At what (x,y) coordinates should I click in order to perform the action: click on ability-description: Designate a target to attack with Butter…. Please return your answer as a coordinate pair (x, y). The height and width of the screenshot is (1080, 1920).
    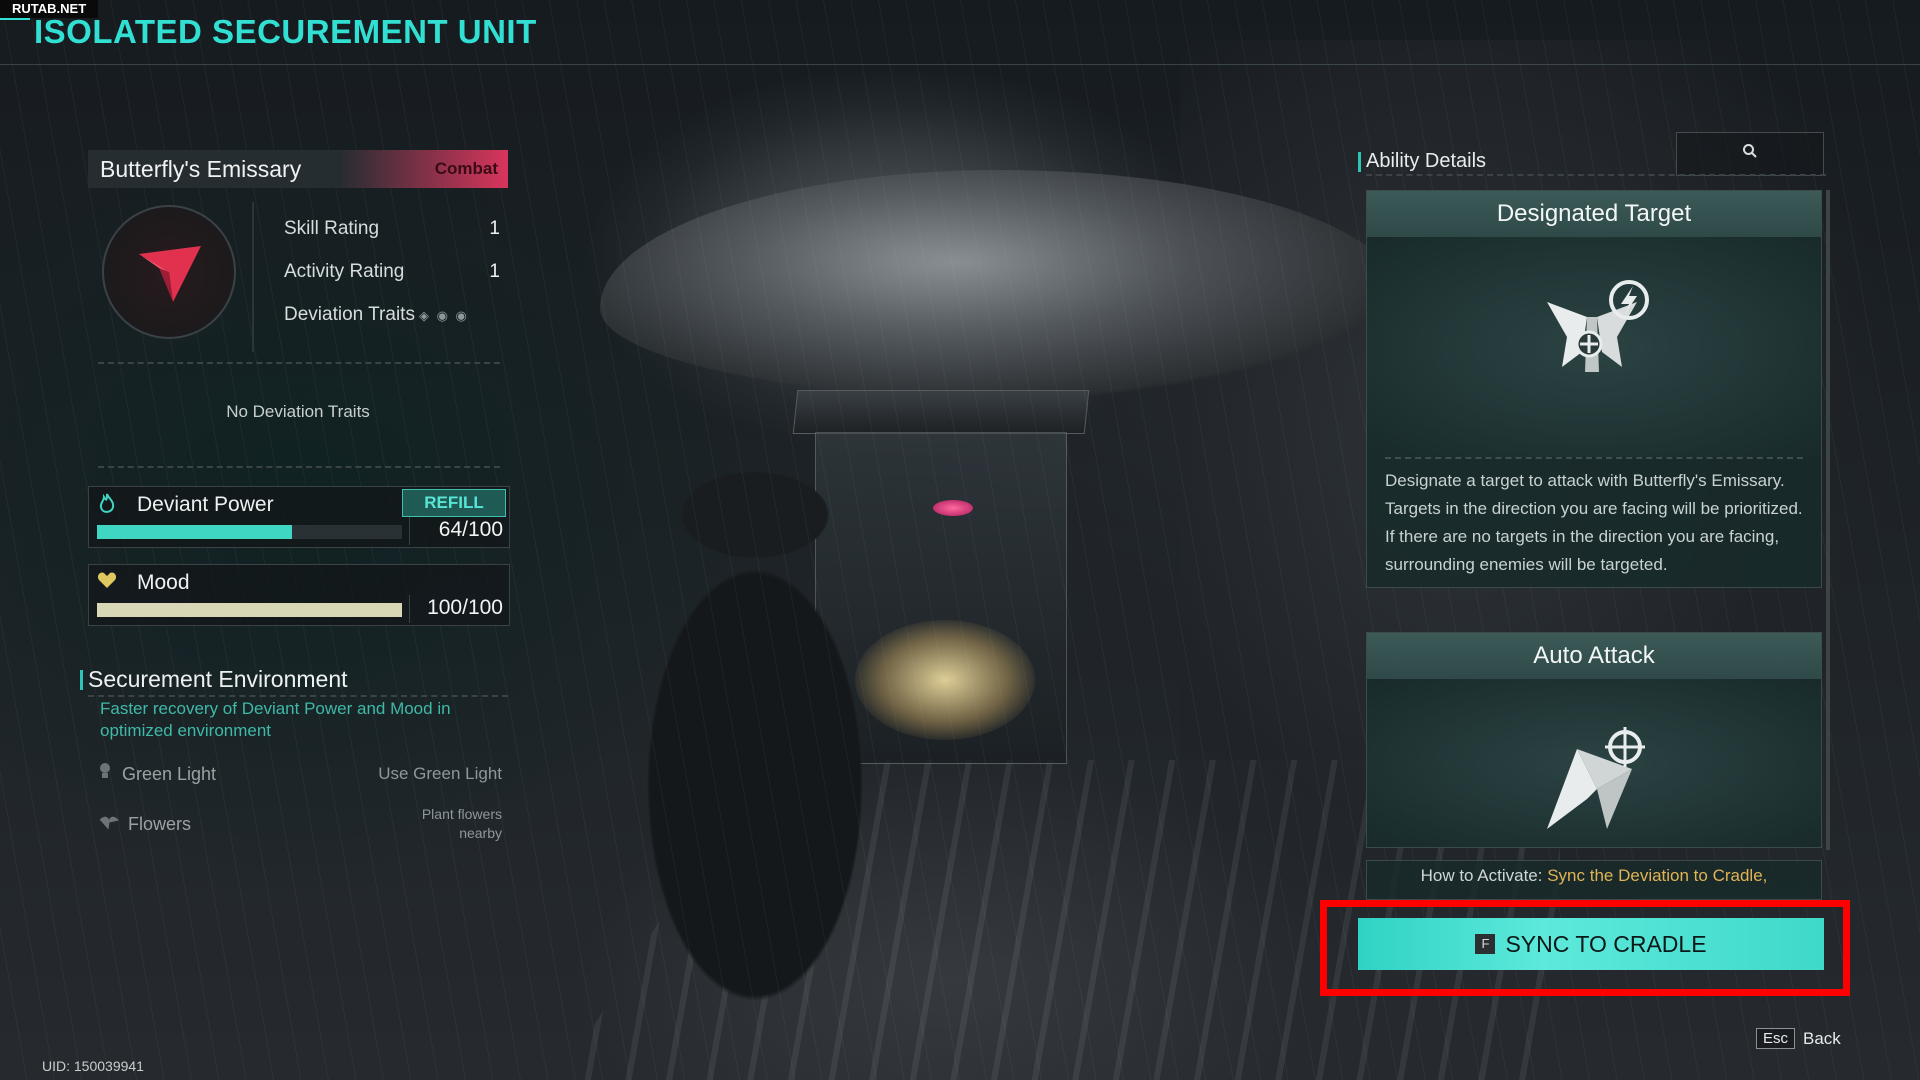
    Looking at the image, I should click on (1594, 522).